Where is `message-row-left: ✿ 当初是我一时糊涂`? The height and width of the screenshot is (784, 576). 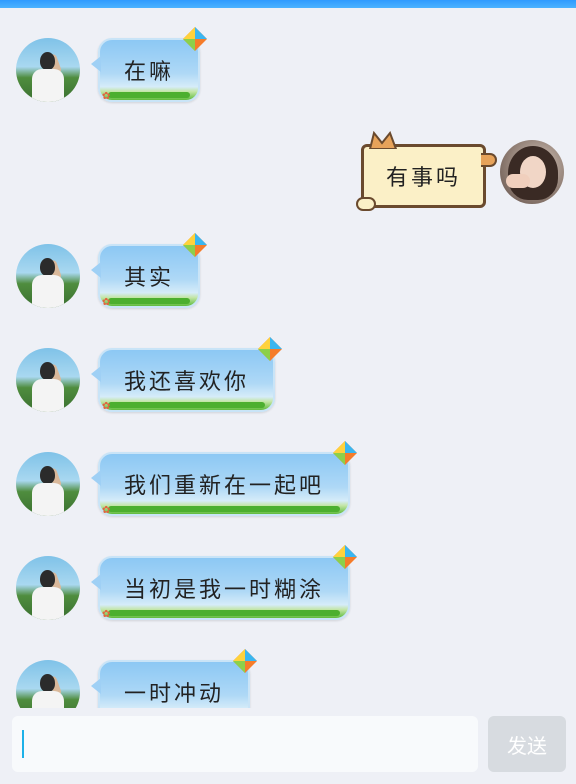
message-row-left: ✿ 当初是我一时糊涂 is located at coordinates (288, 590).